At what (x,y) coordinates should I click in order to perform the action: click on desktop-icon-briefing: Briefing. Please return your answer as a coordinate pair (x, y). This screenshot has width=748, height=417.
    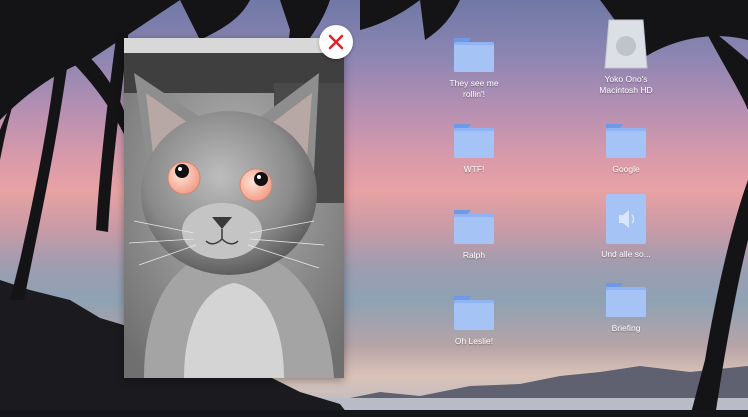
    Looking at the image, I should click on (626, 307).